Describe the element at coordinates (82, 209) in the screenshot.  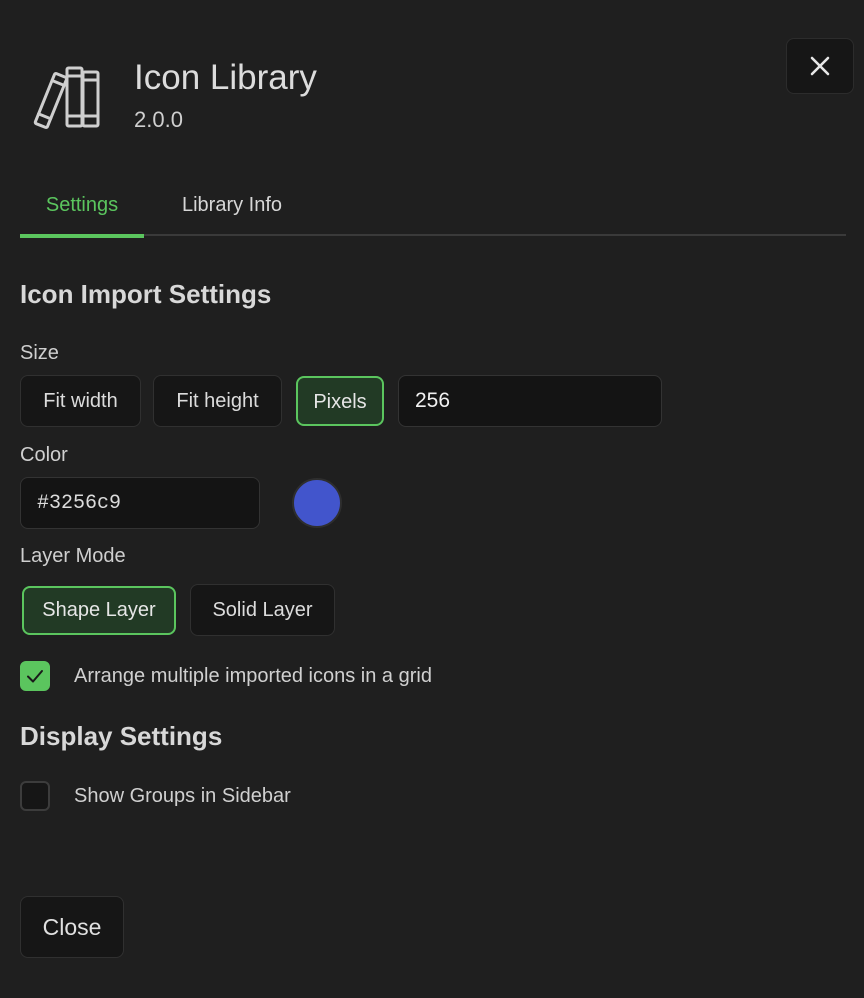
I see `tab-settings: Settings` at that location.